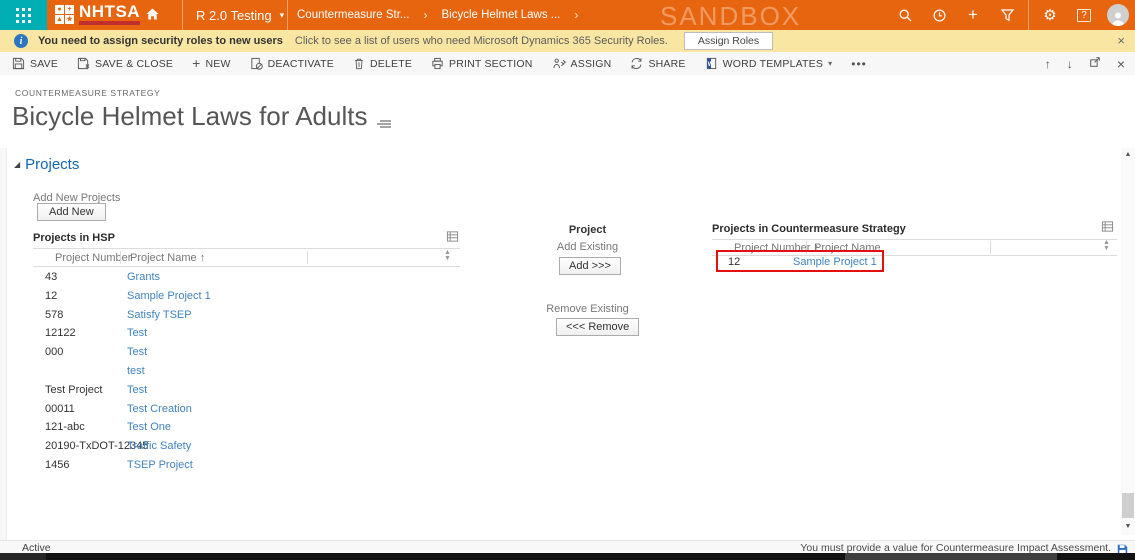 Image resolution: width=1135 pixels, height=560 pixels. I want to click on projects-in-strategy-title: Projects in Countermeasure Strategy, so click(809, 229).